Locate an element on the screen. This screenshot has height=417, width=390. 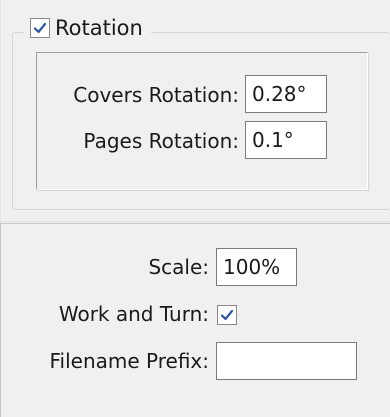
rotation-label: Rotation is located at coordinates (99, 28).